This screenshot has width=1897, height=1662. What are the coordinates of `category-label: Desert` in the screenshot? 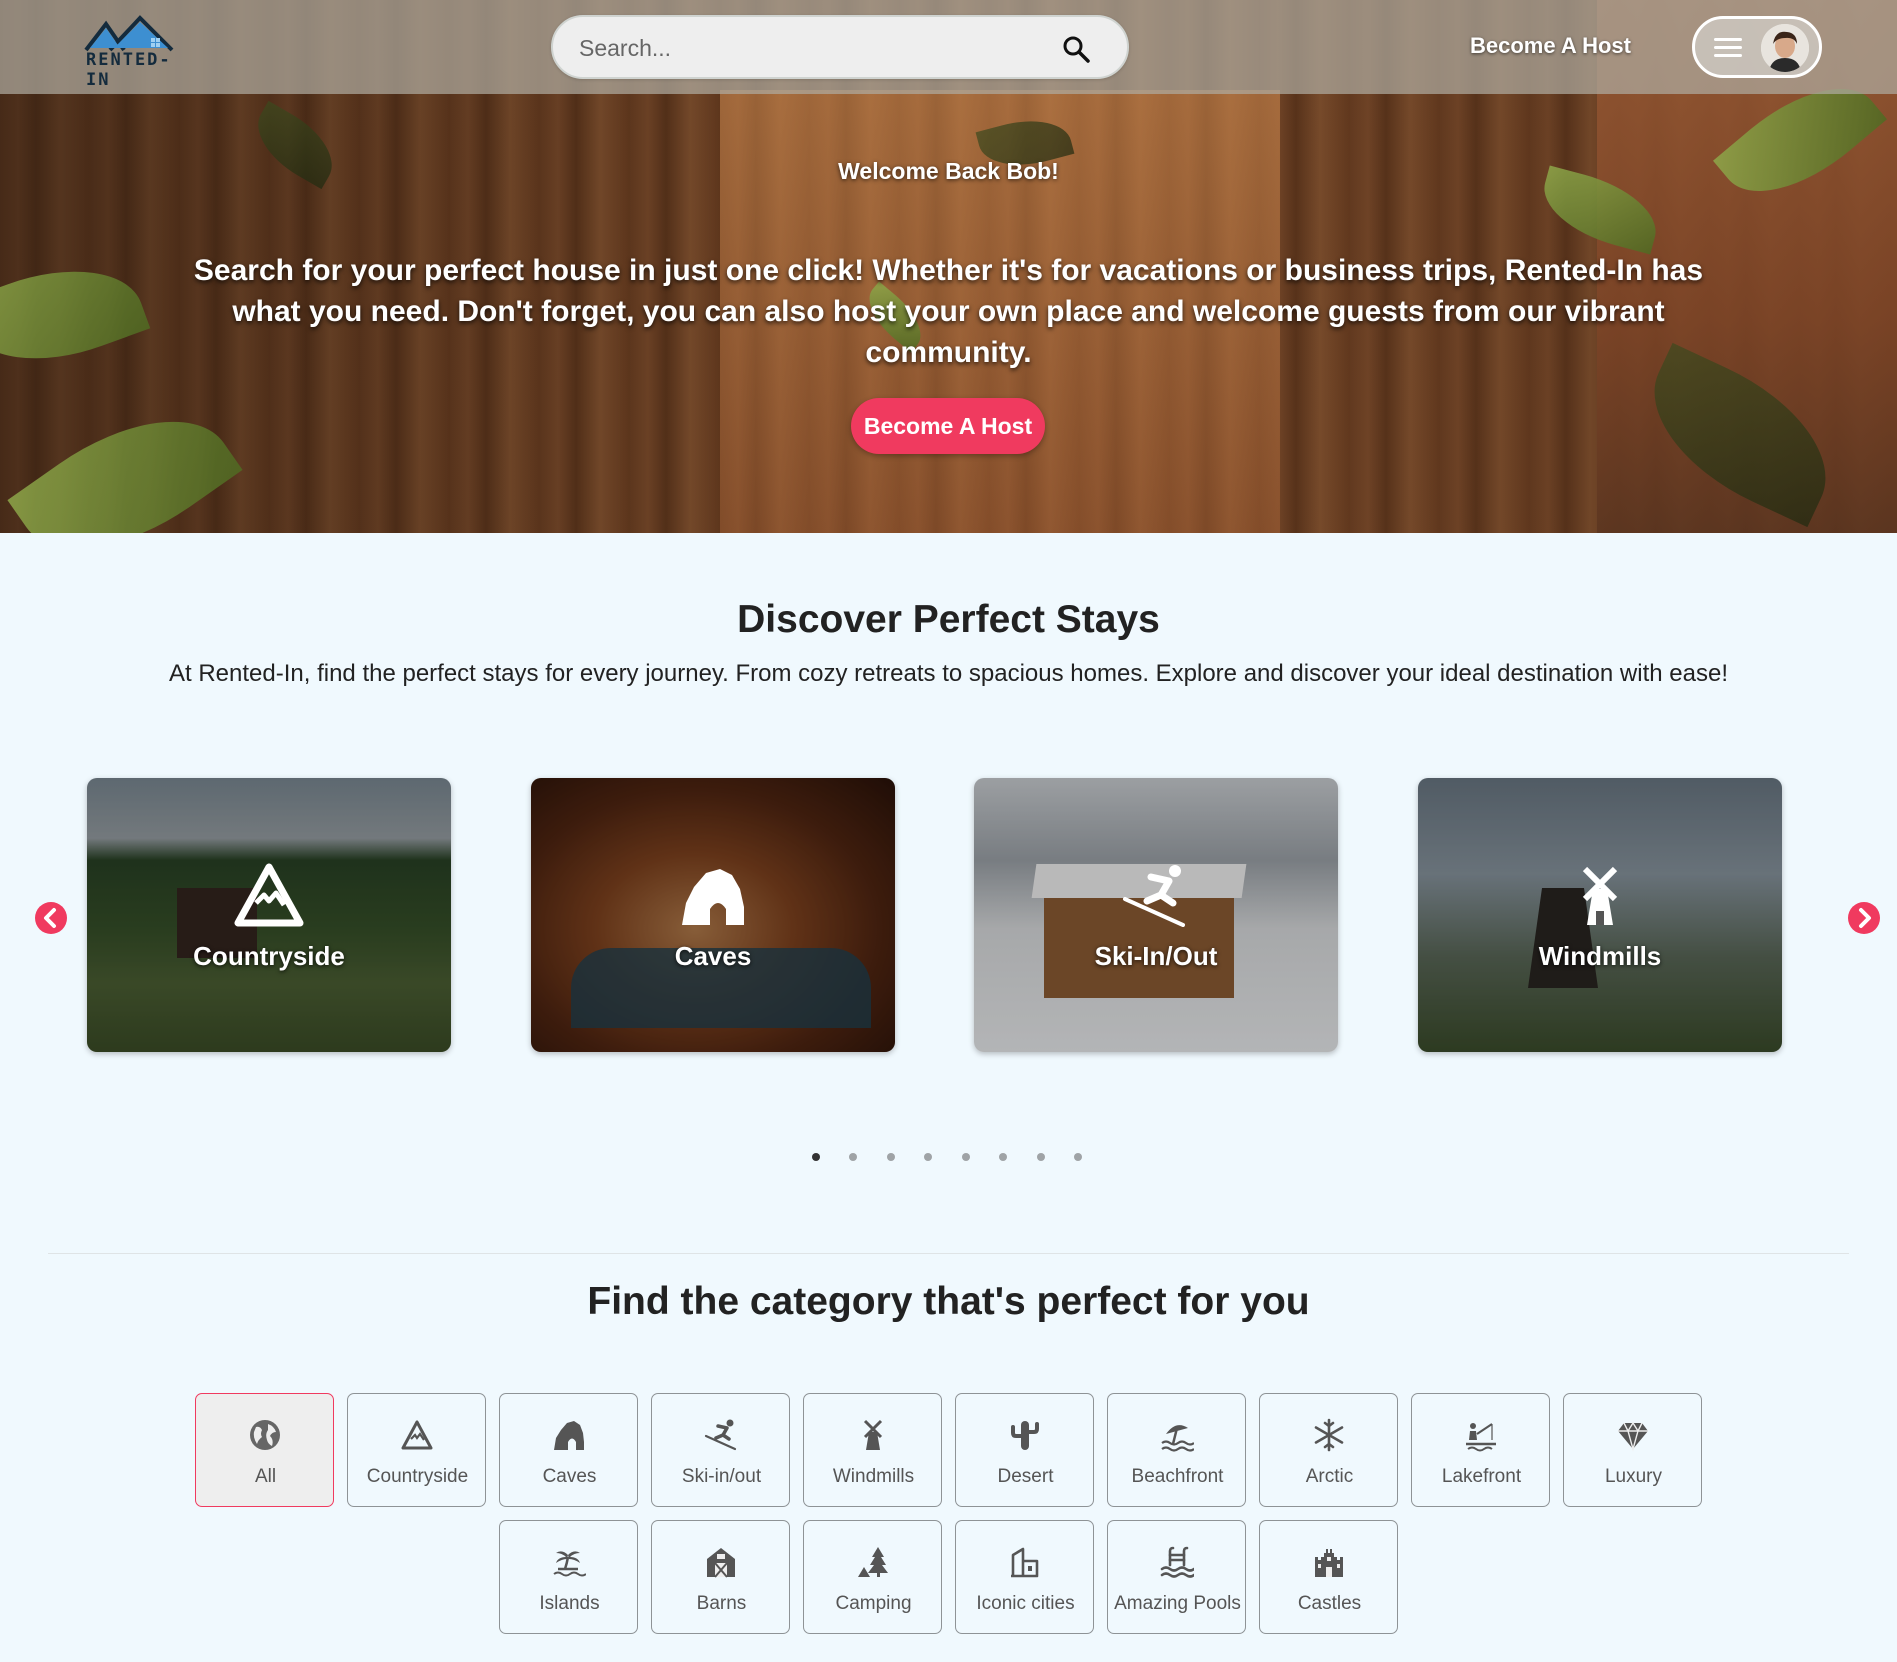 It's located at (1025, 1476).